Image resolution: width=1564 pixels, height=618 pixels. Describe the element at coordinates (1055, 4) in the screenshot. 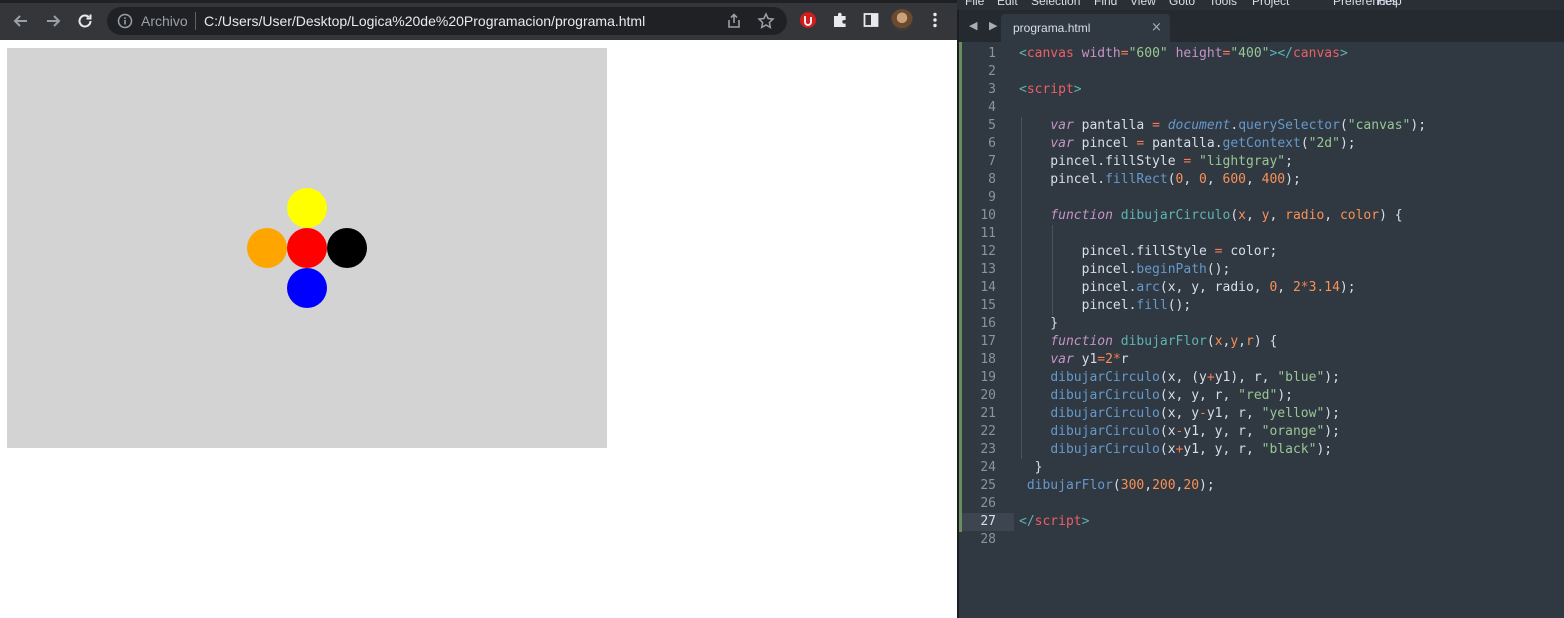

I see `menu-item-selection: Selection` at that location.